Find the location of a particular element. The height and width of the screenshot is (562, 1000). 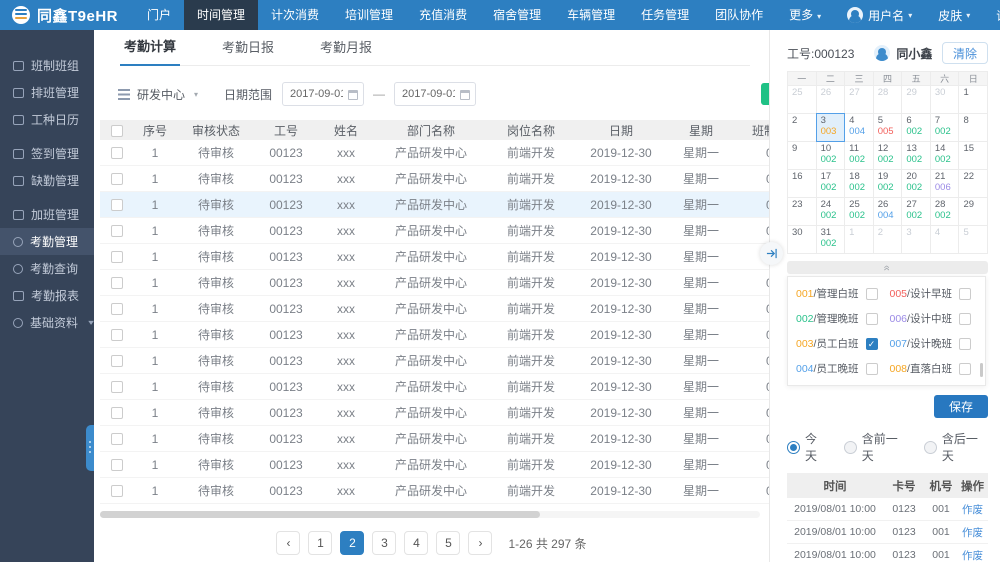

scrollbar-thumb is located at coordinates (320, 514).